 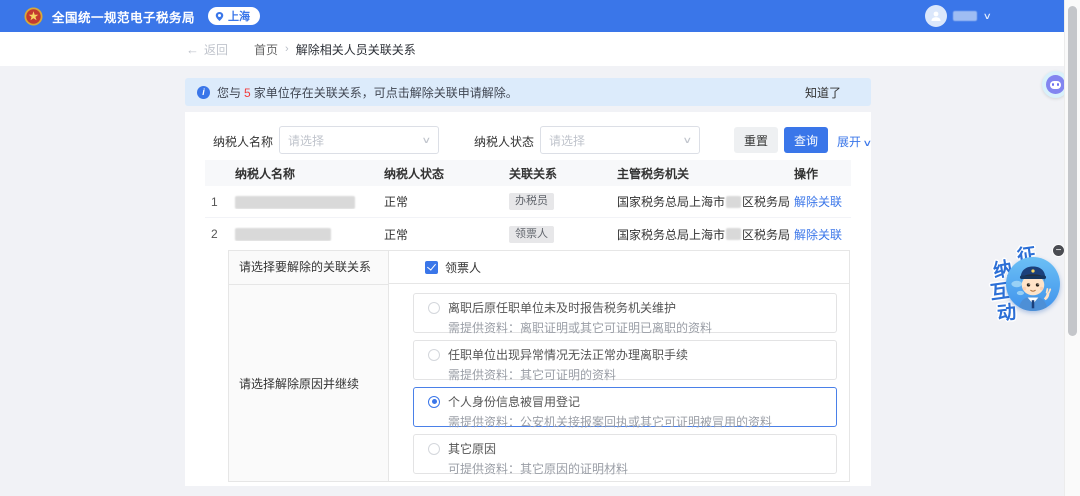 What do you see at coordinates (367, 92) in the screenshot?
I see `banner-text: 您与 5 家单位存在关联关系，可点击解除关联申请解除。` at bounding box center [367, 92].